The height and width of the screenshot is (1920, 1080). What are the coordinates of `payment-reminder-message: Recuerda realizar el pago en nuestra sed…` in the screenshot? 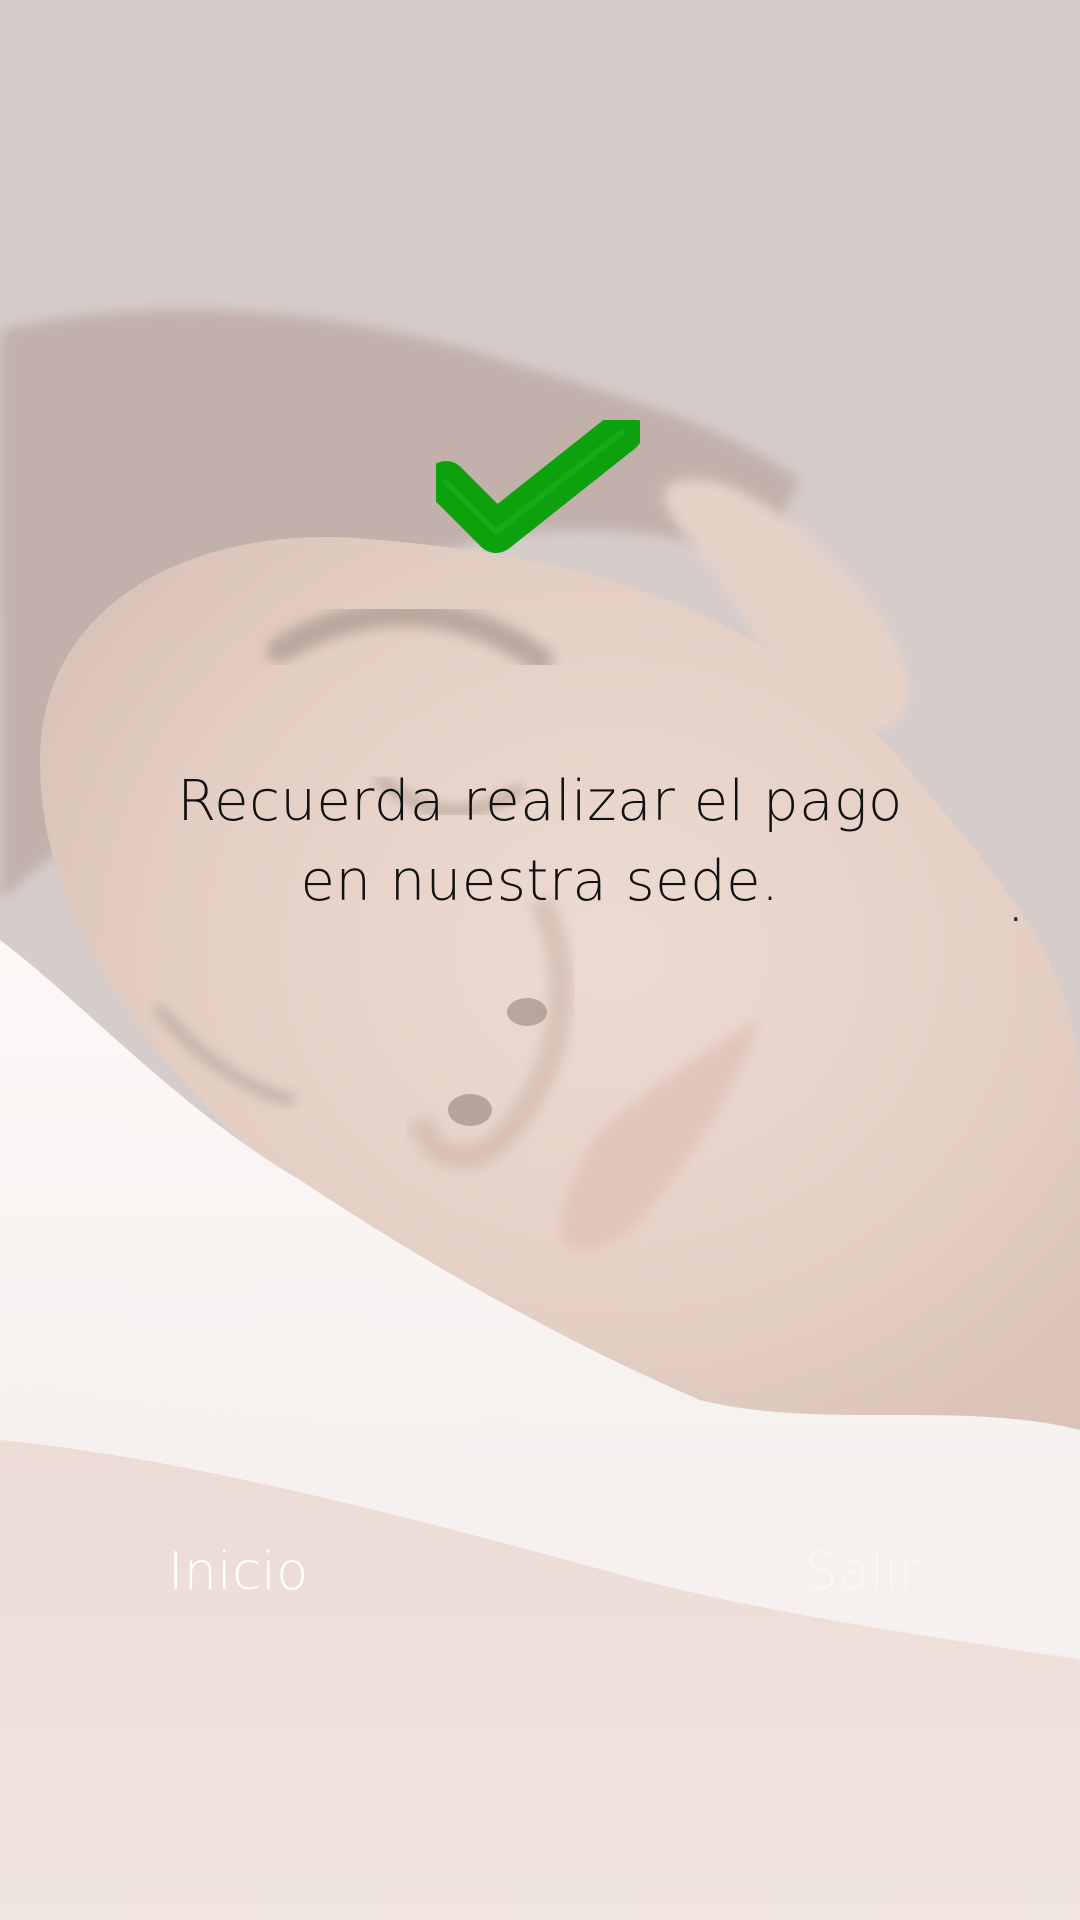 It's located at (540, 842).